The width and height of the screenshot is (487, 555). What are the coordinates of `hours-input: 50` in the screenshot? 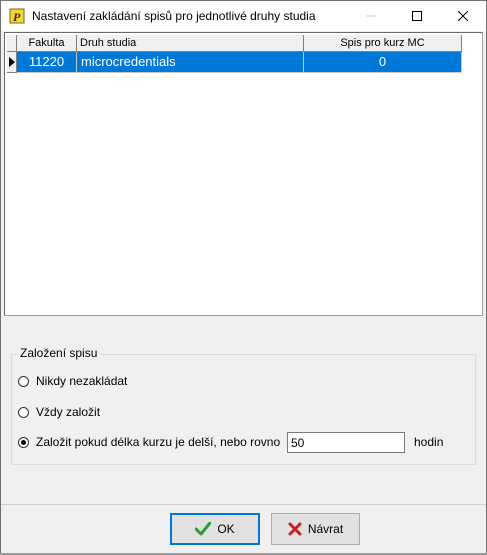 It's located at (346, 442).